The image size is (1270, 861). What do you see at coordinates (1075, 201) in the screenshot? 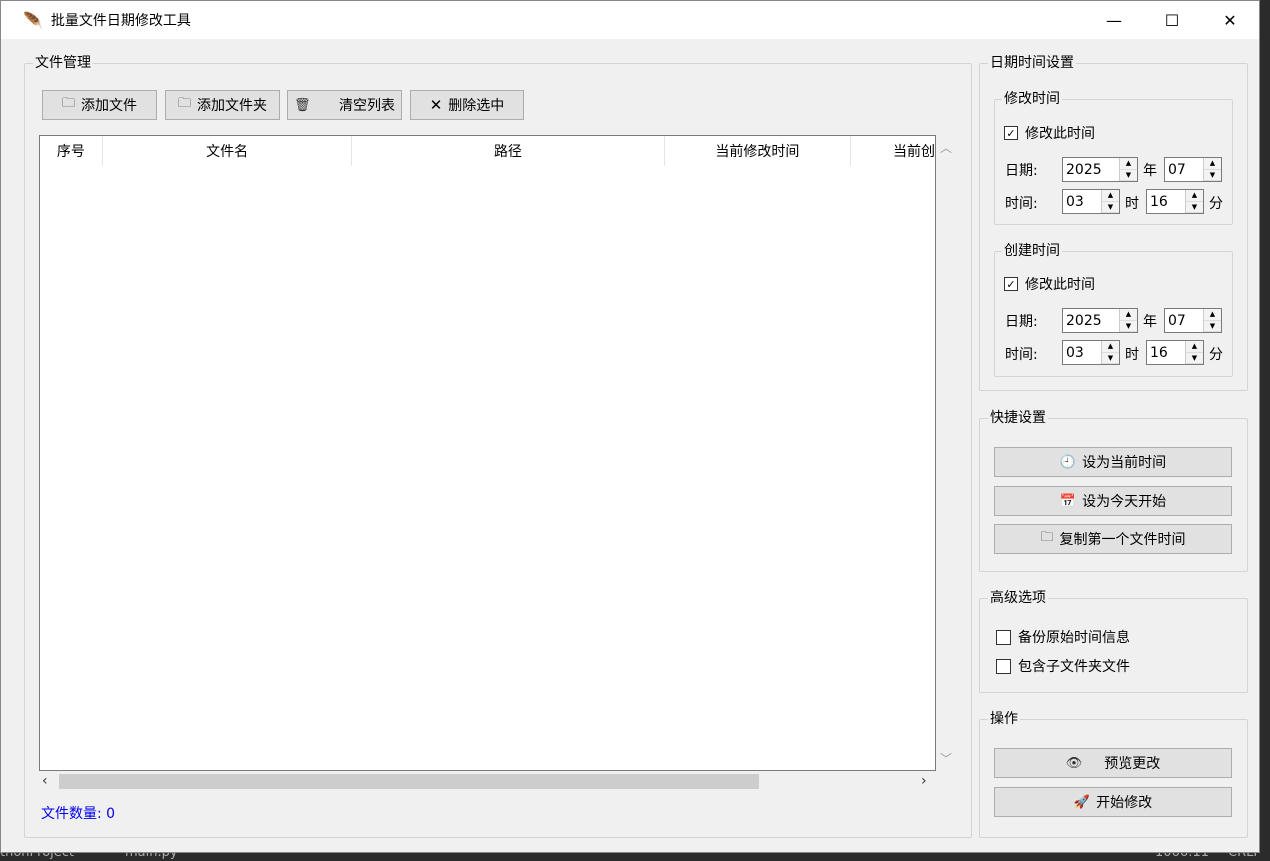
I see `modify-hour-value: 03` at bounding box center [1075, 201].